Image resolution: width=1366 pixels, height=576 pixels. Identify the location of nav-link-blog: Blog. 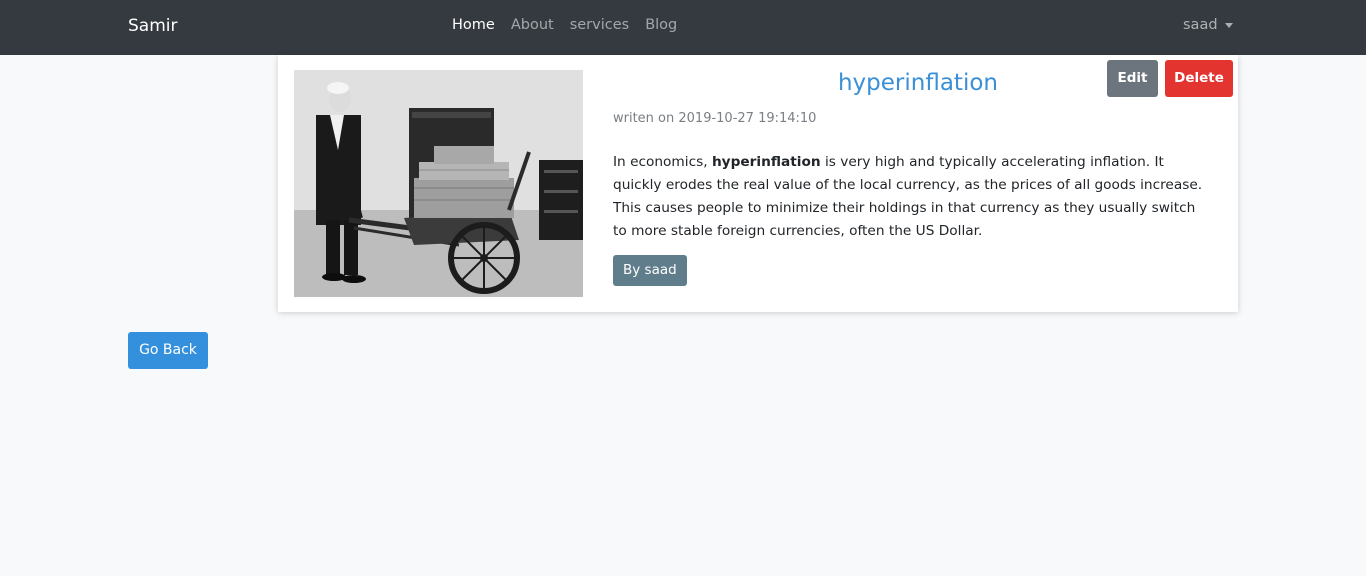
(661, 25).